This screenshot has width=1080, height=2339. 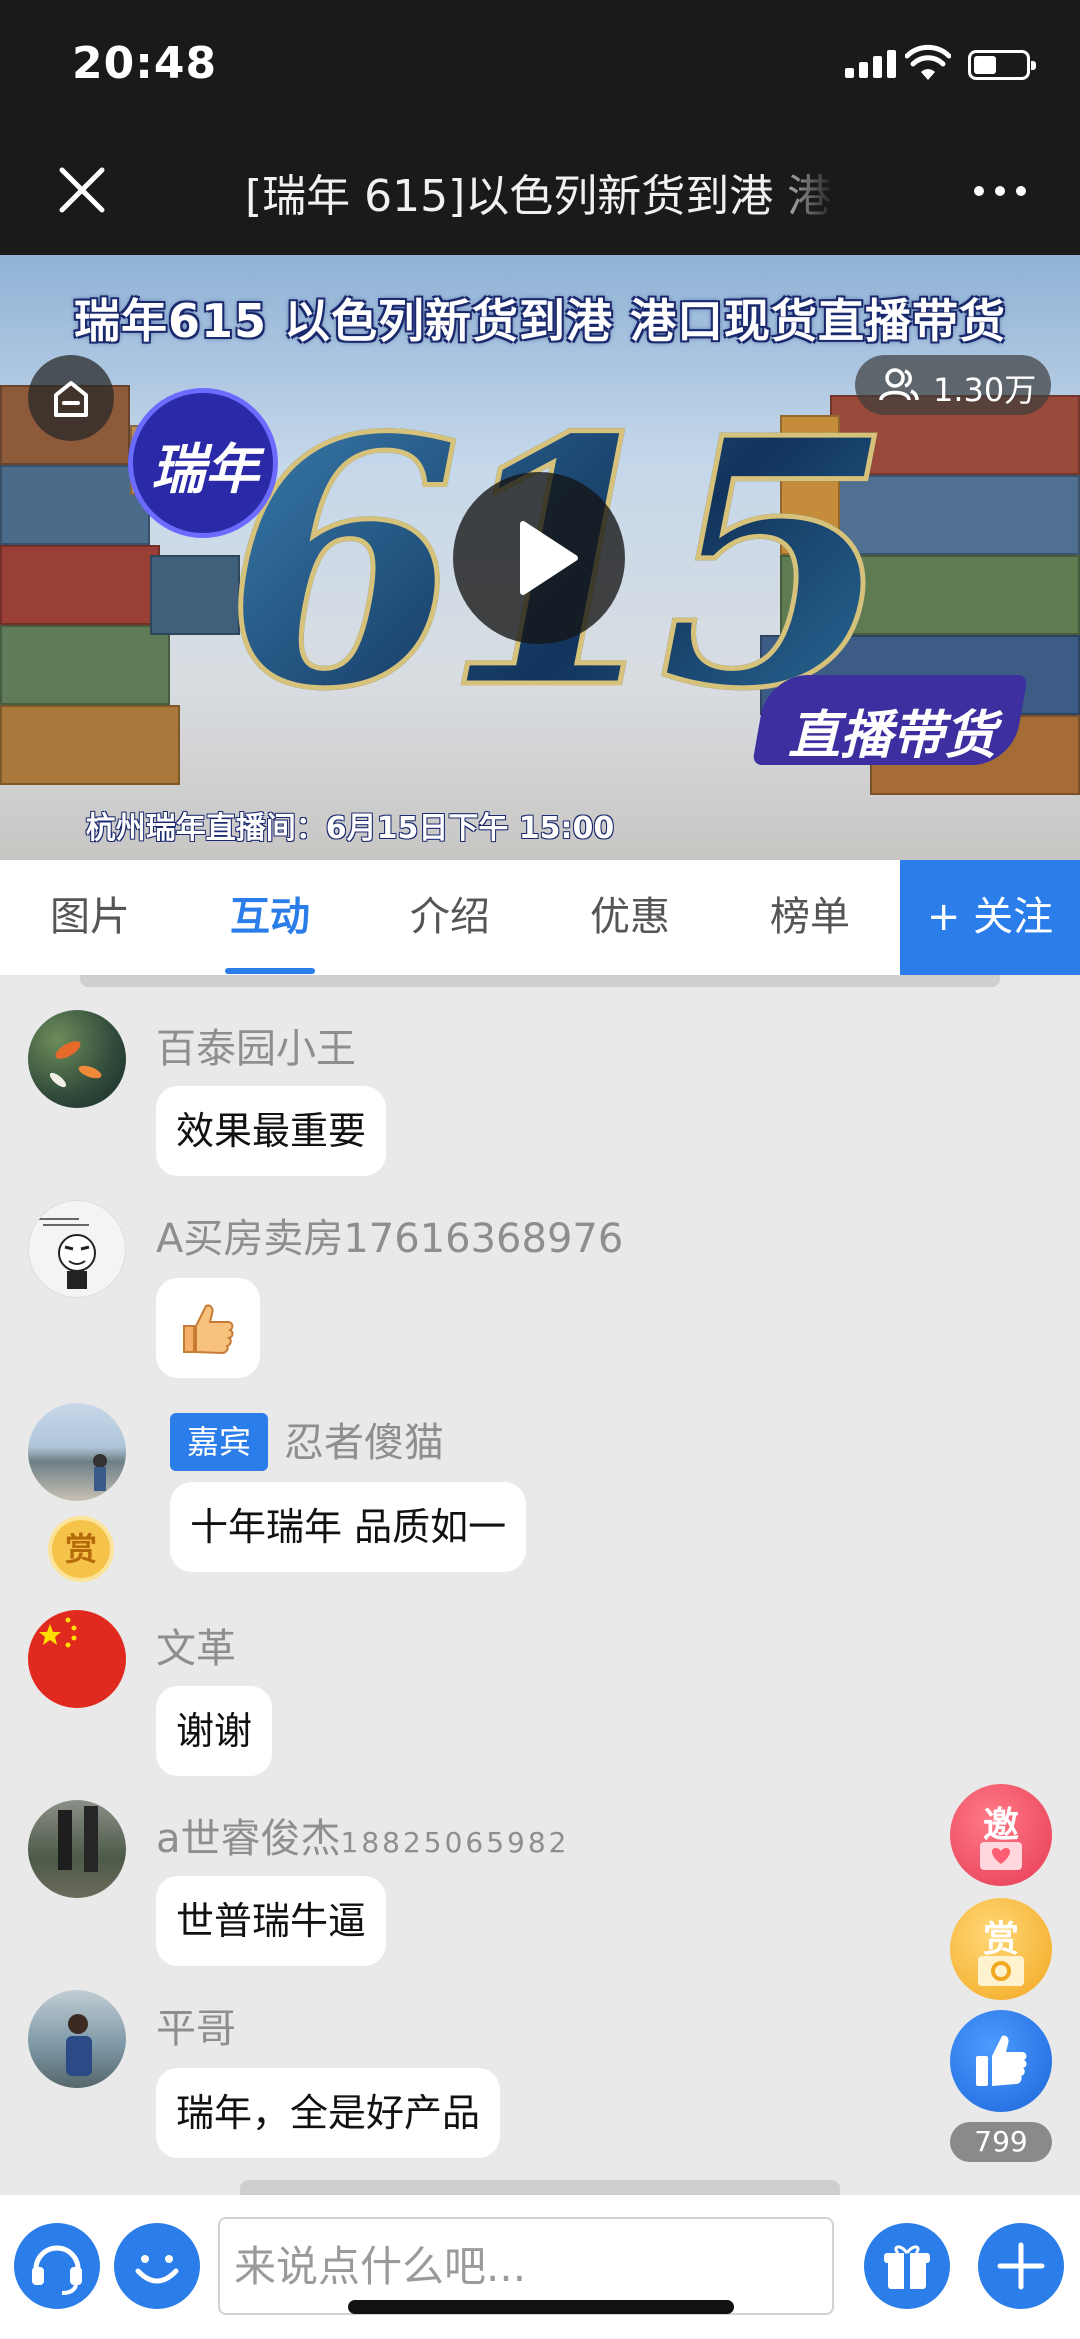 I want to click on emoji-button, so click(x=157, y=2266).